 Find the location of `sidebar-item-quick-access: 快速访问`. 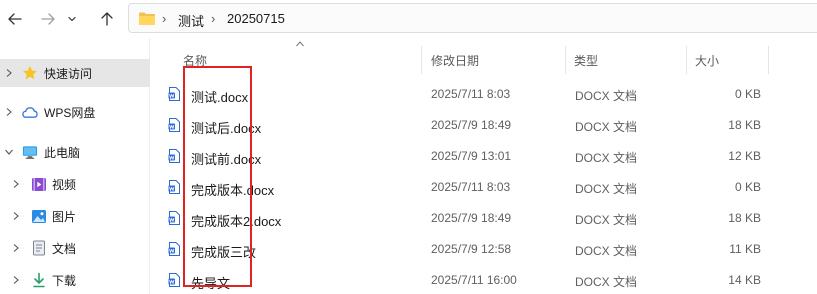

sidebar-item-quick-access: 快速访问 is located at coordinates (75, 73).